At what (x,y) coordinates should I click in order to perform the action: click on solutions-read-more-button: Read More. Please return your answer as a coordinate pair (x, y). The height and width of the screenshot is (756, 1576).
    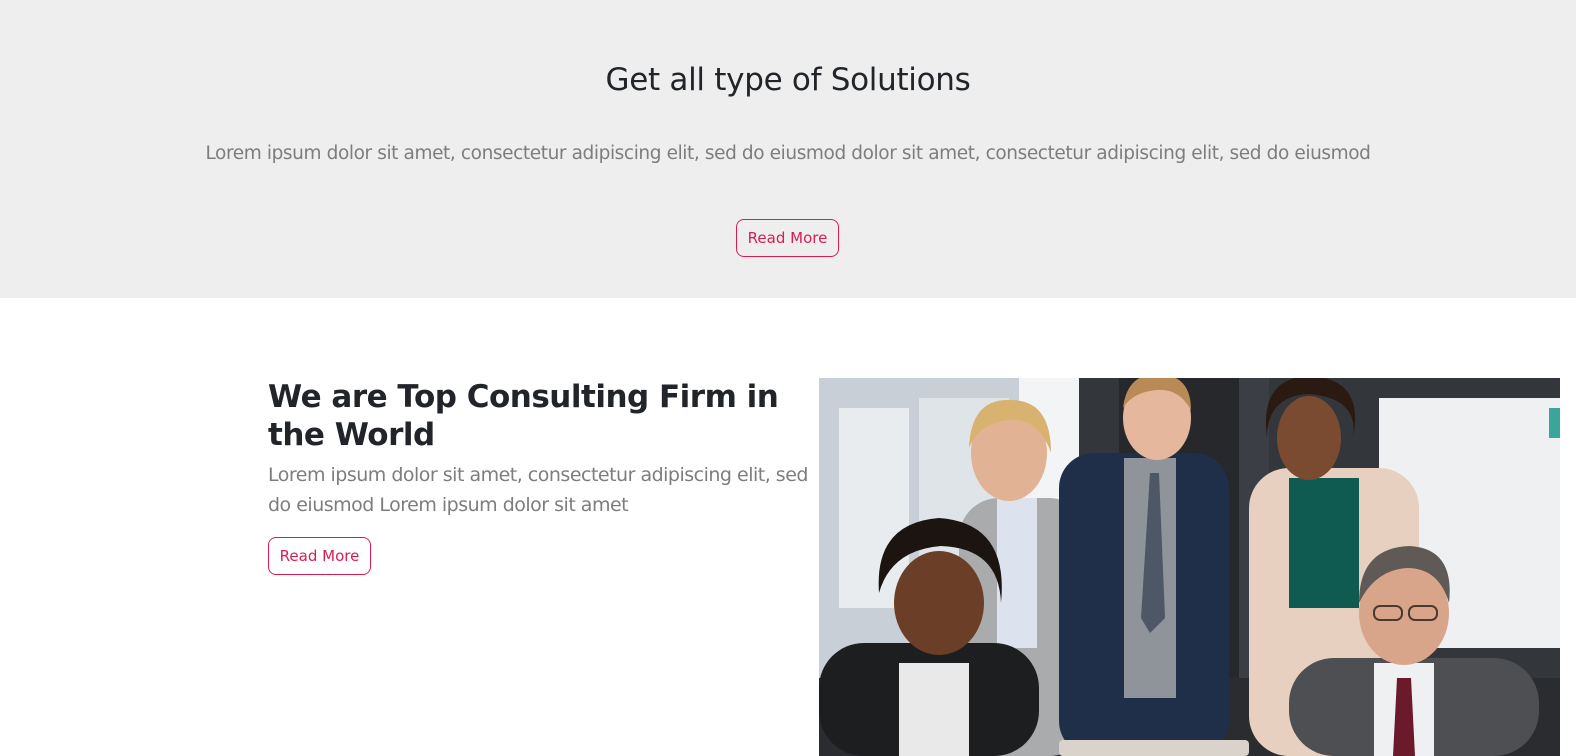
    Looking at the image, I should click on (787, 238).